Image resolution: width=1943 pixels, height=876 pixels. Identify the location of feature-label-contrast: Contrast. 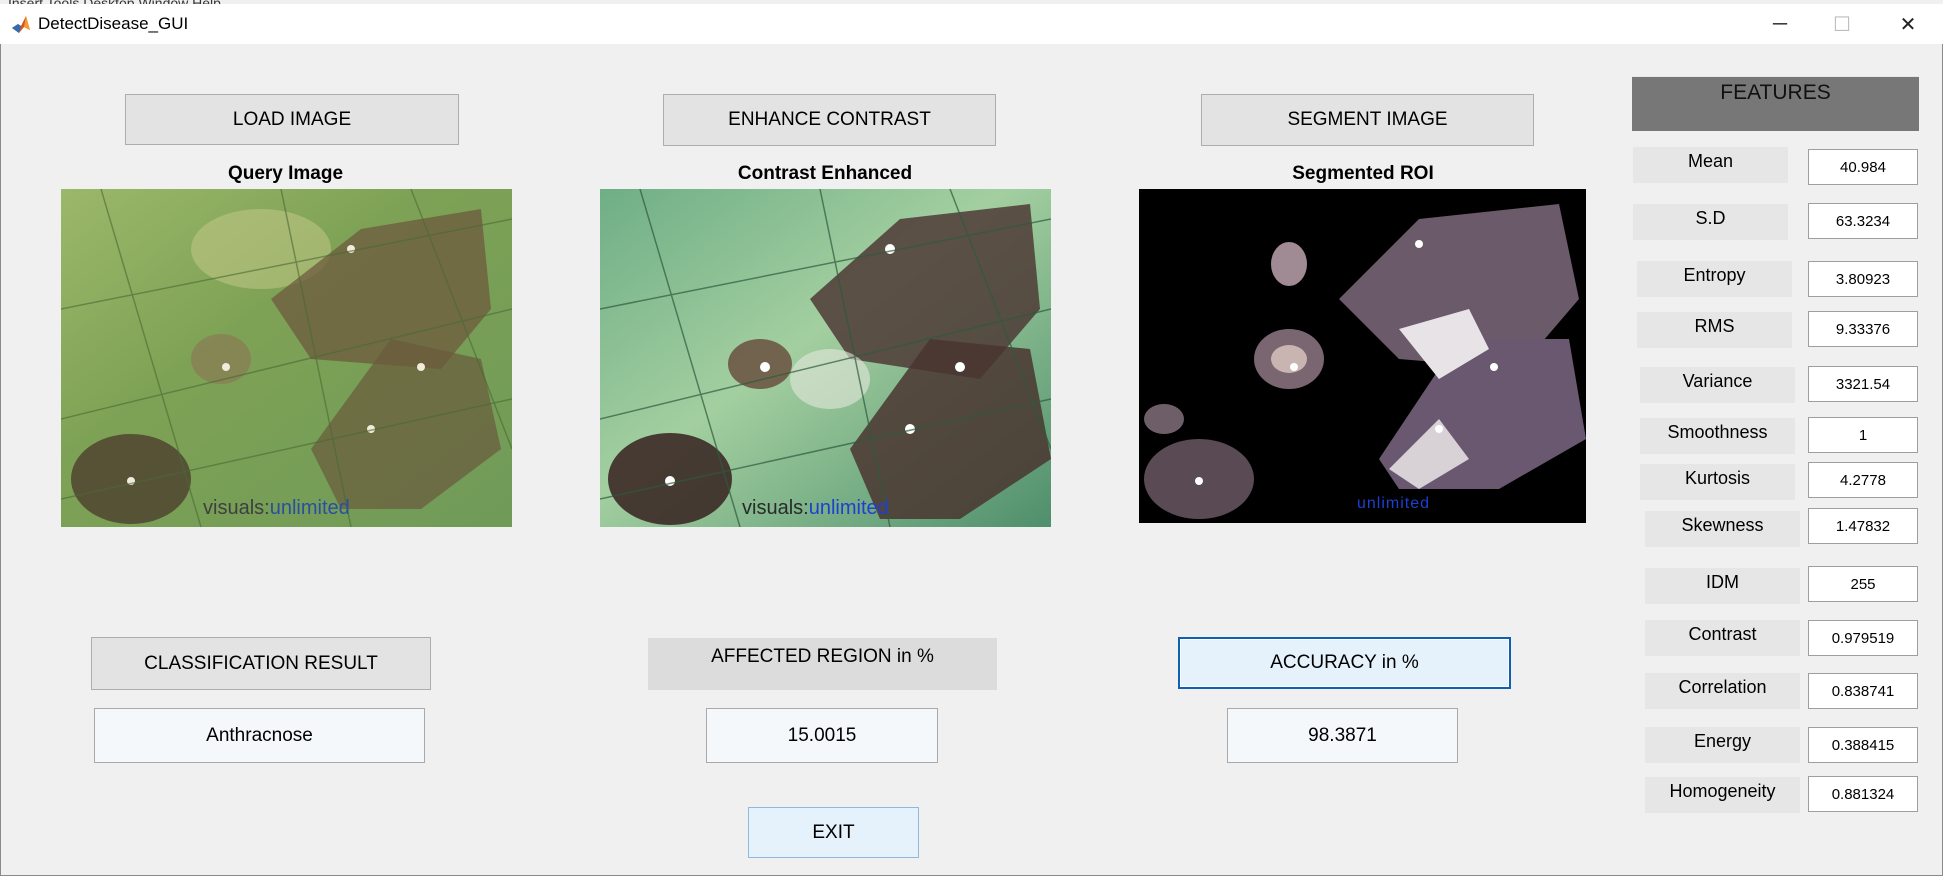
(1722, 638).